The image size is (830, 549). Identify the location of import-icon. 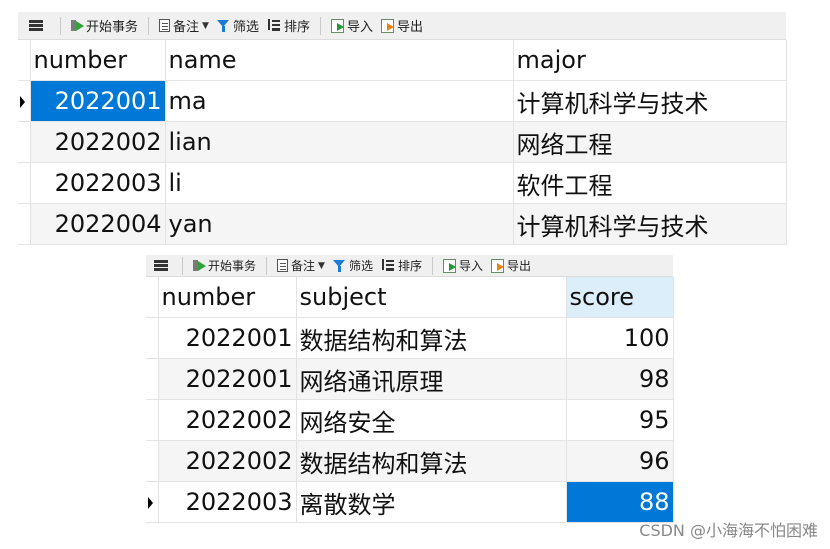
(337, 25).